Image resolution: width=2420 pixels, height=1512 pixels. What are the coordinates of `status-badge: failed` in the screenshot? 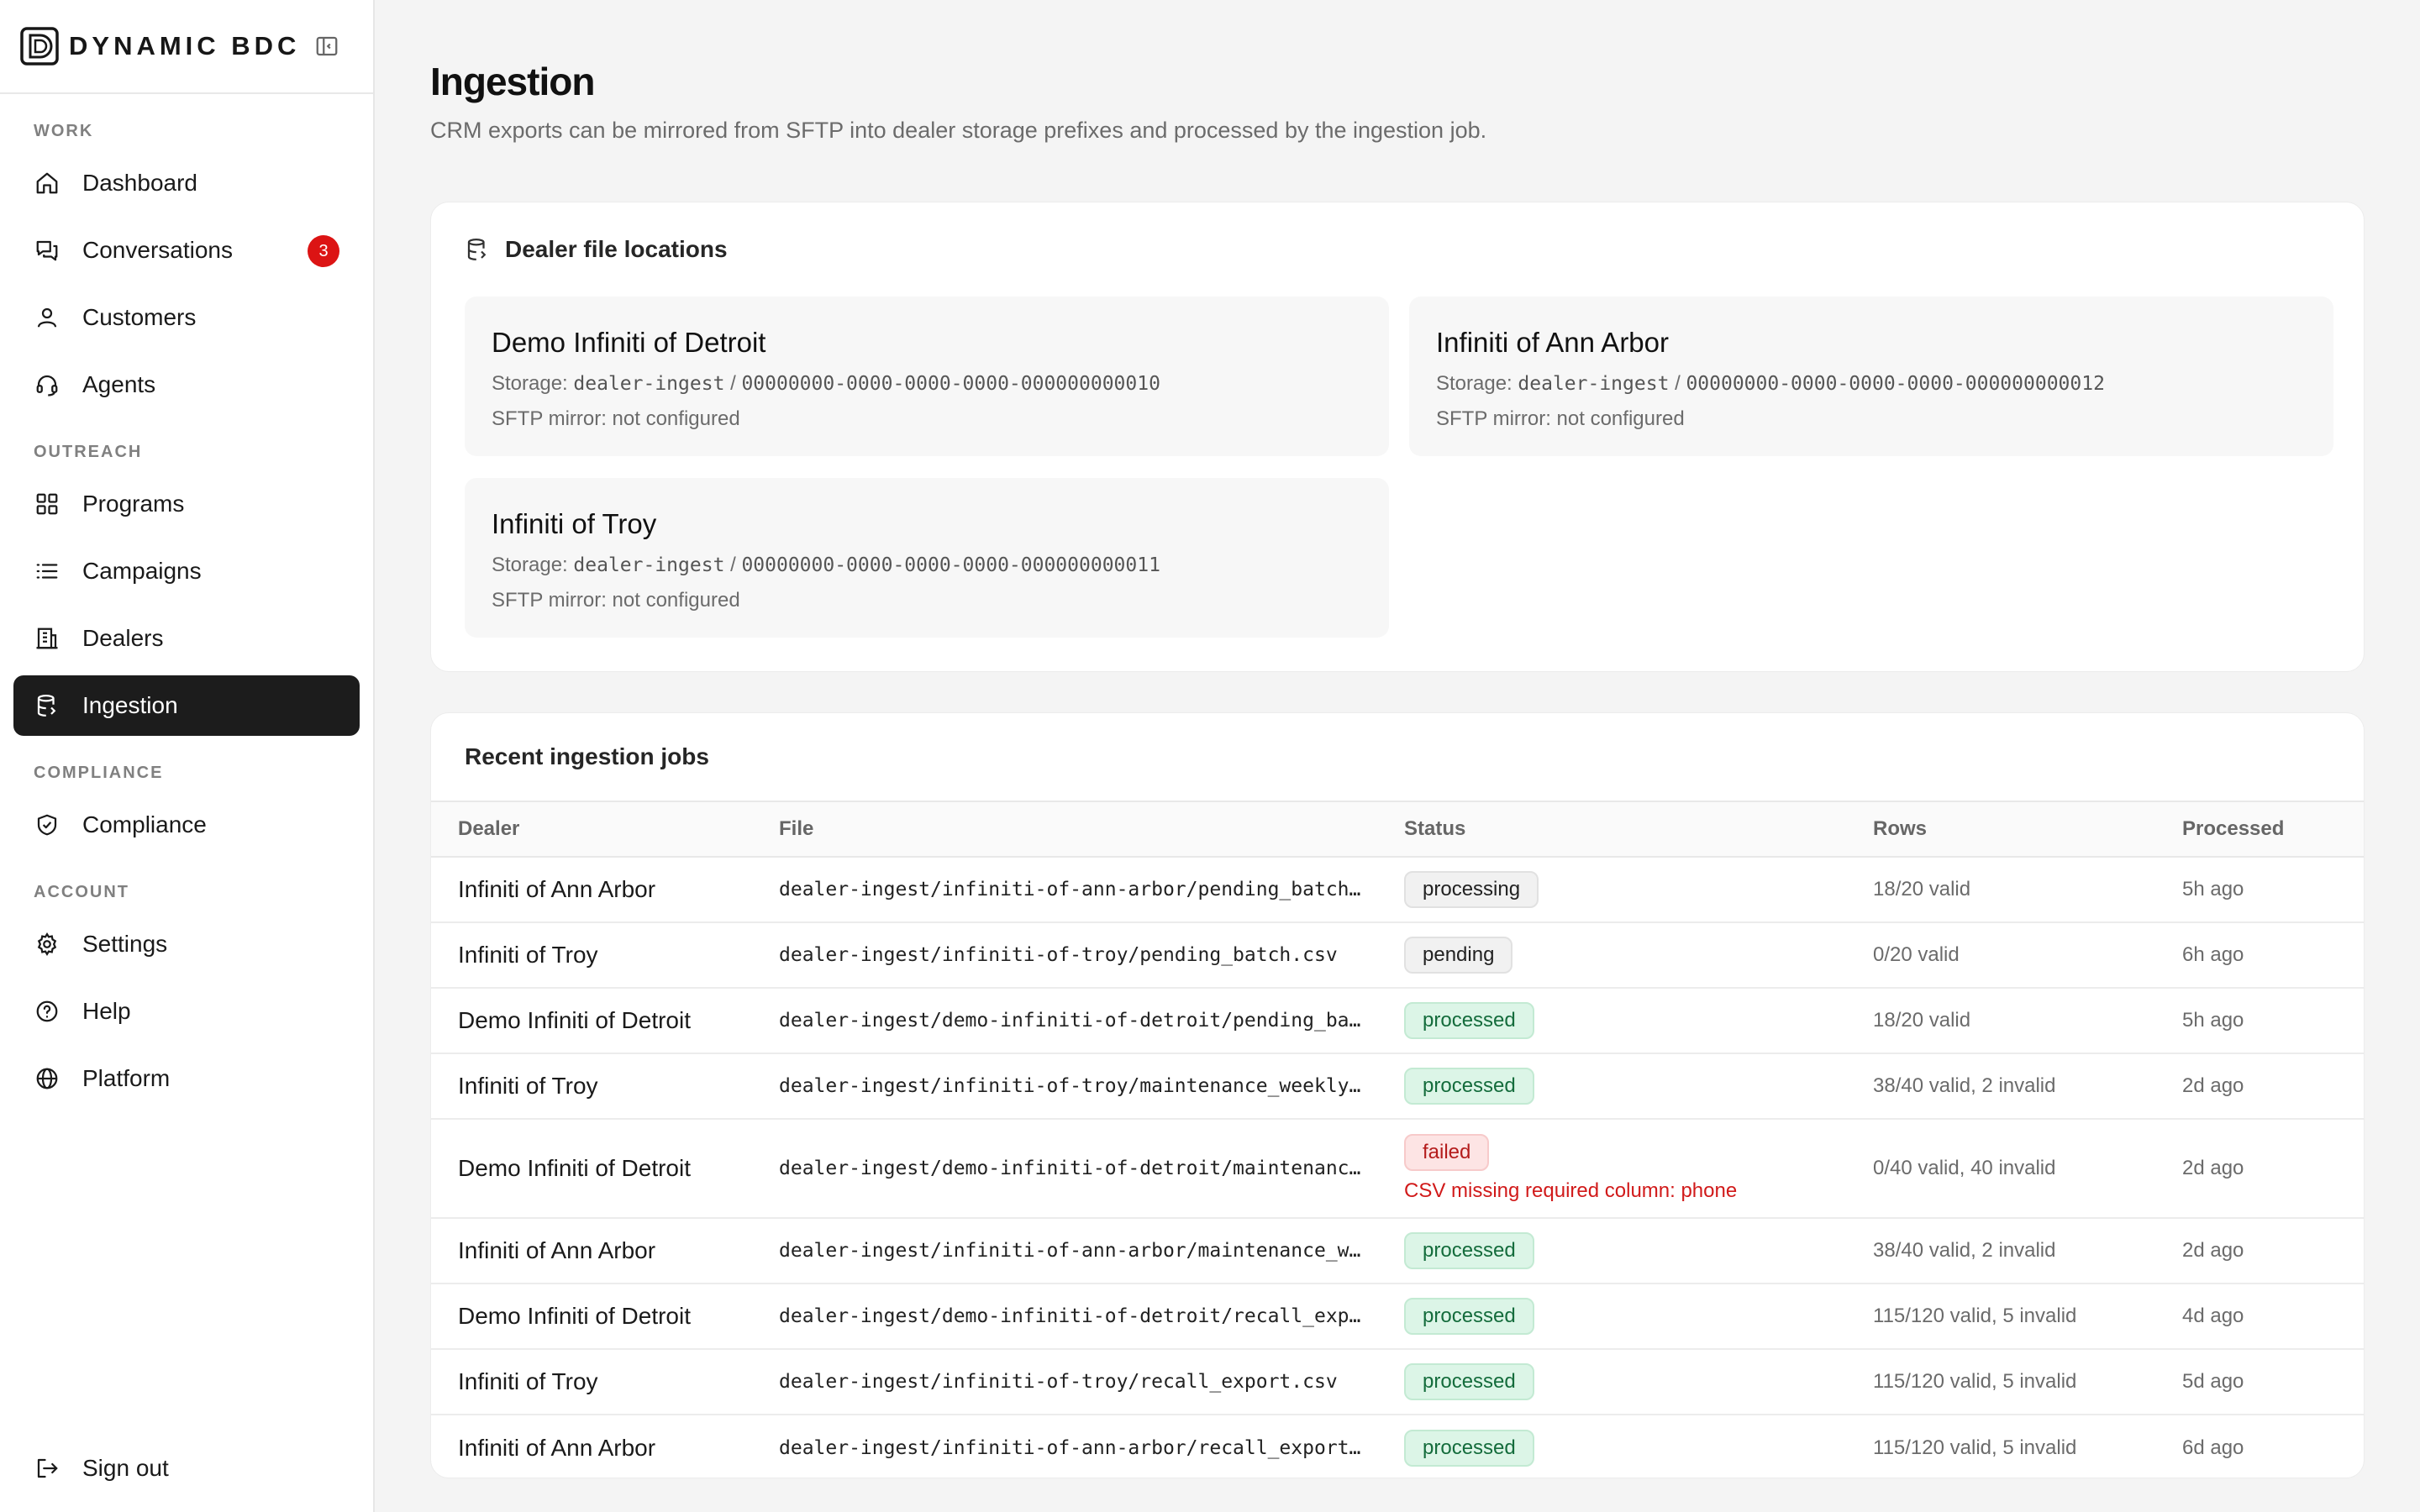 It's located at (1447, 1152).